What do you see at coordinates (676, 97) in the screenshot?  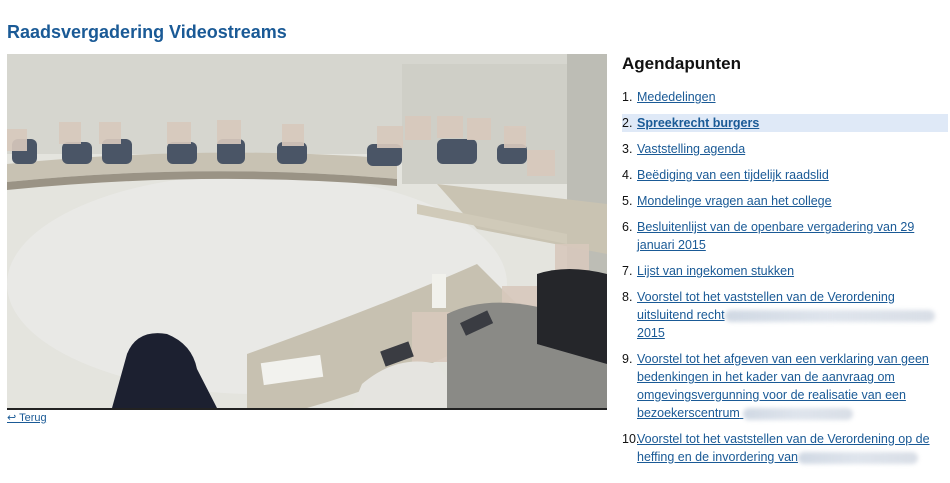 I see `agenda-item-link: Mededelingen` at bounding box center [676, 97].